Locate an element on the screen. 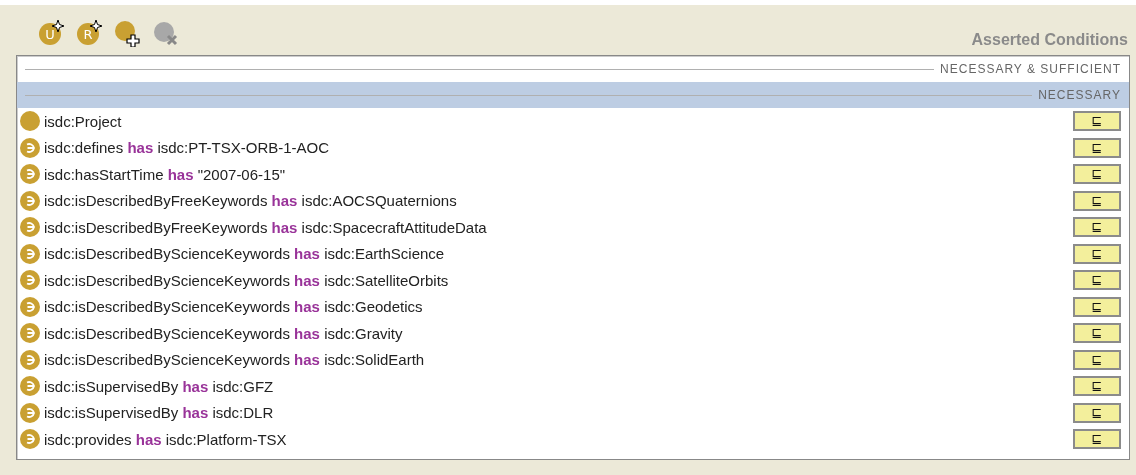 This screenshot has height=475, width=1136. condition-text: isdc:hasStartTime has "2007-06-15" is located at coordinates (165, 174).